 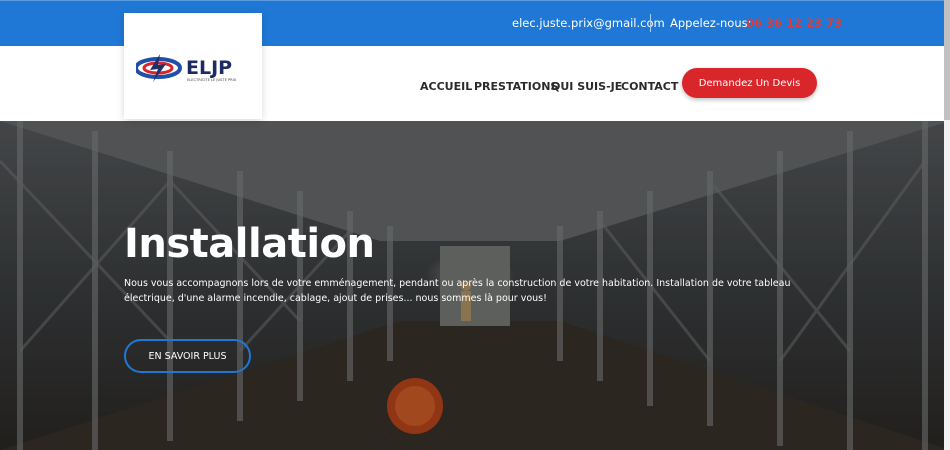 What do you see at coordinates (947, 225) in the screenshot?
I see `scrollbar` at bounding box center [947, 225].